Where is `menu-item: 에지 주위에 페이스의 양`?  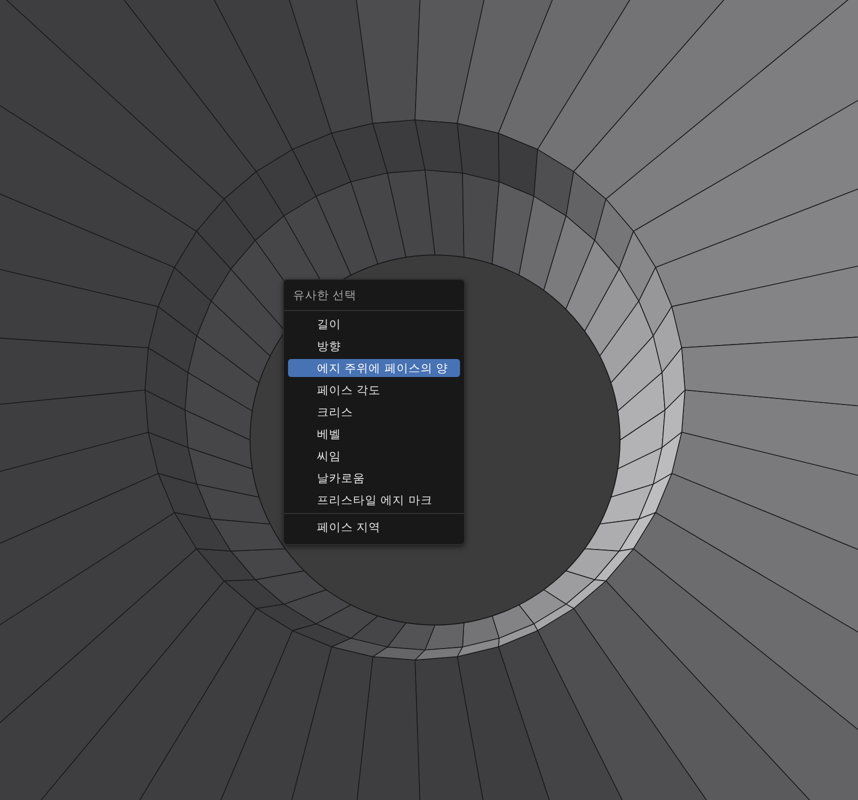 menu-item: 에지 주위에 페이스의 양 is located at coordinates (374, 368).